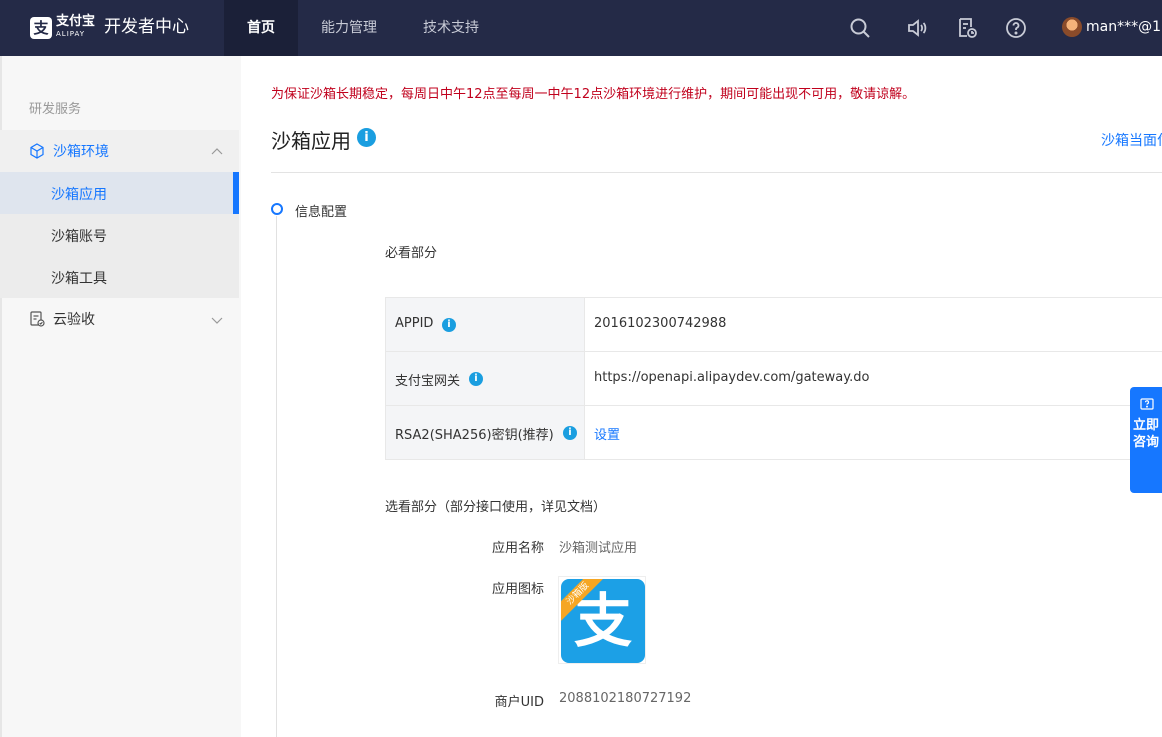 This screenshot has width=1162, height=737. I want to click on speaker-icon, so click(917, 28).